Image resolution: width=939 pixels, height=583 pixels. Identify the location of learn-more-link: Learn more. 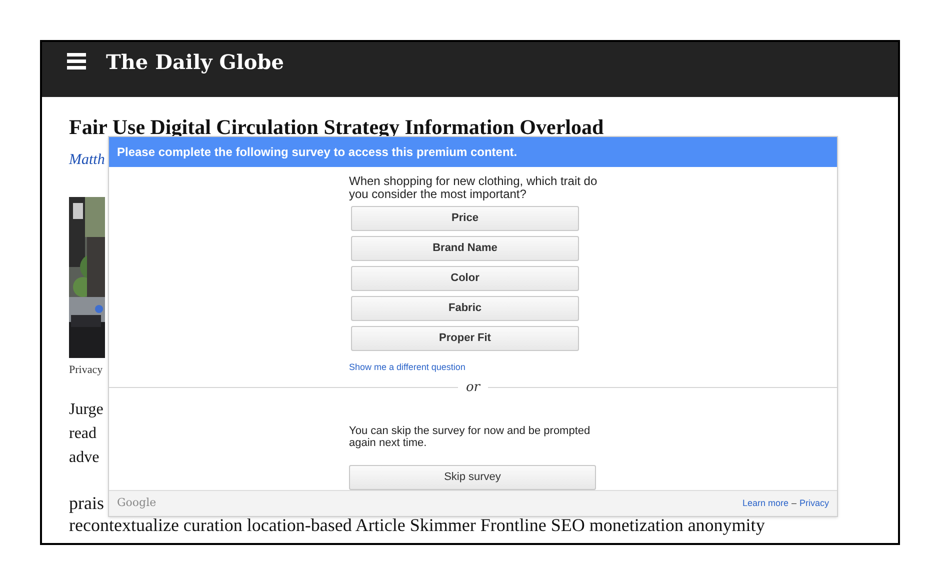
(765, 503).